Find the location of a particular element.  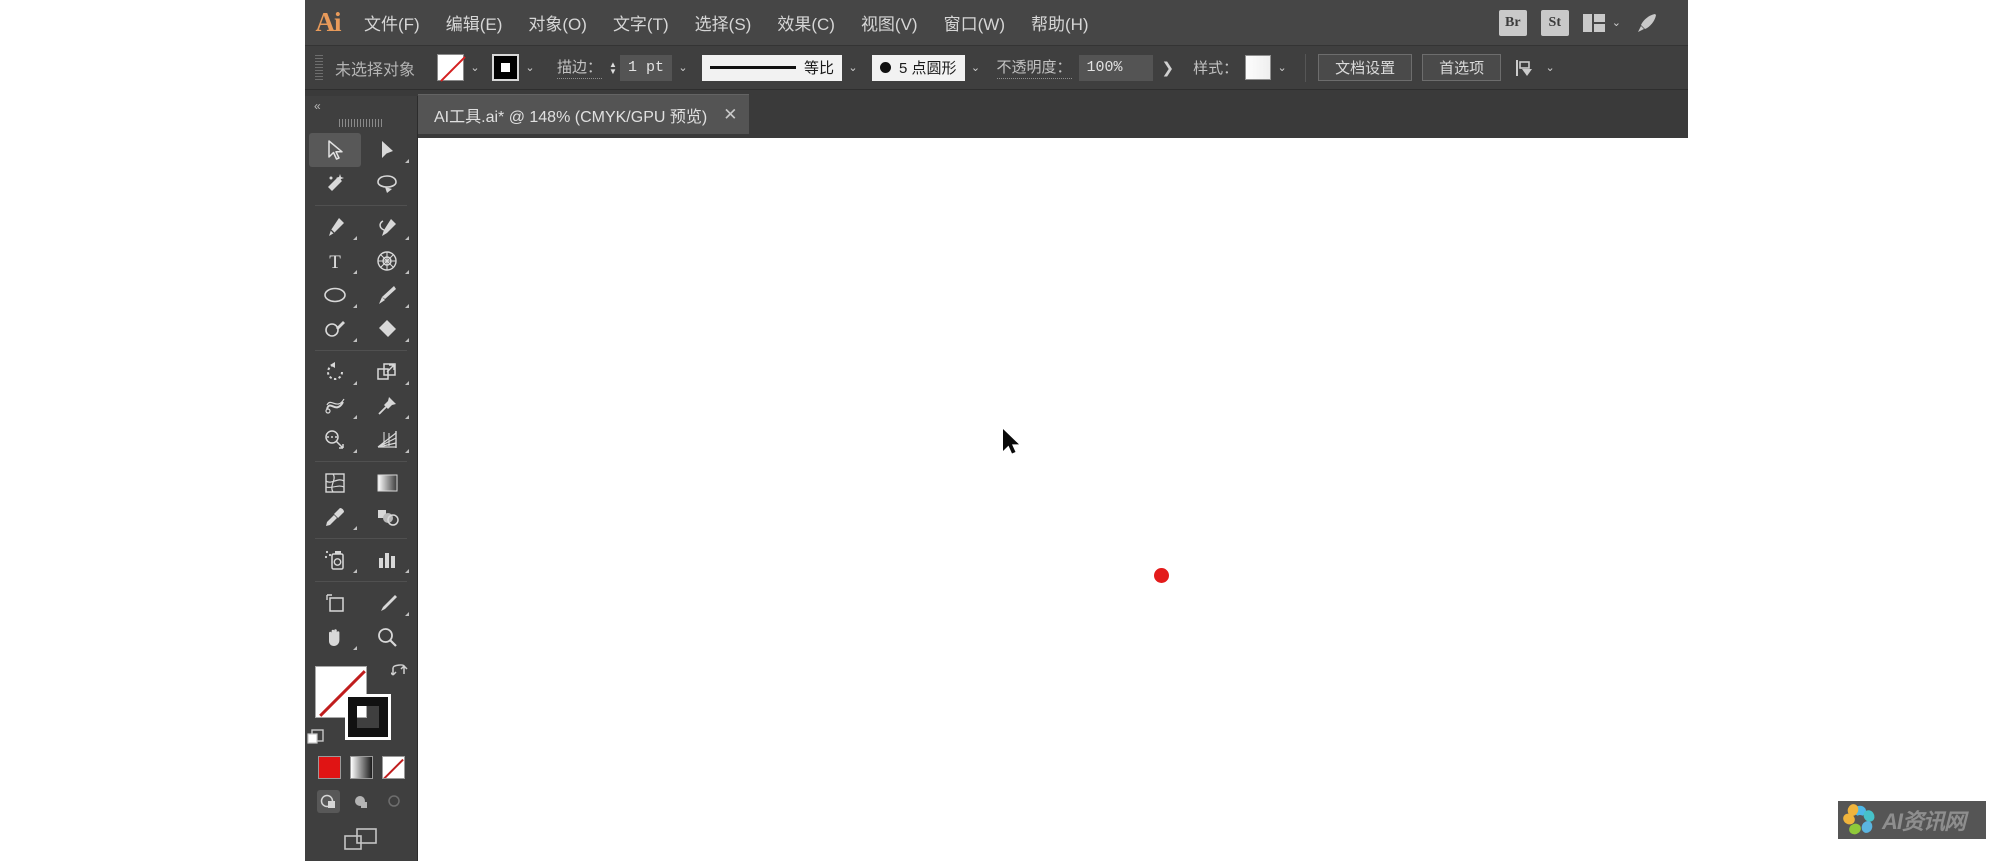

mesh-tool is located at coordinates (335, 483).